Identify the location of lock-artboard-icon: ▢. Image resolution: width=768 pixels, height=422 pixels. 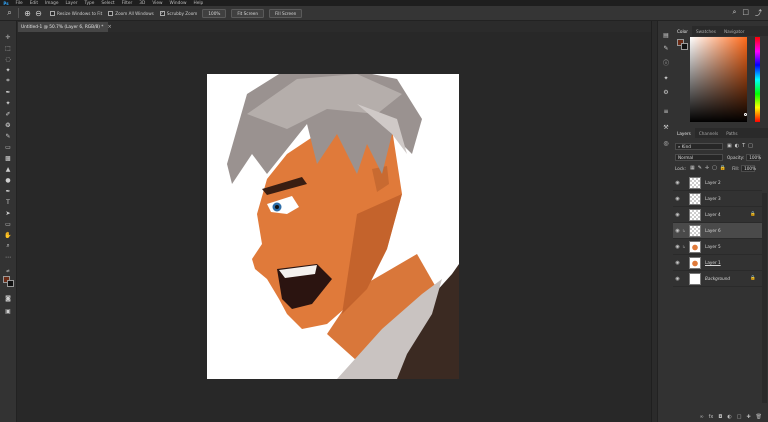
(714, 168).